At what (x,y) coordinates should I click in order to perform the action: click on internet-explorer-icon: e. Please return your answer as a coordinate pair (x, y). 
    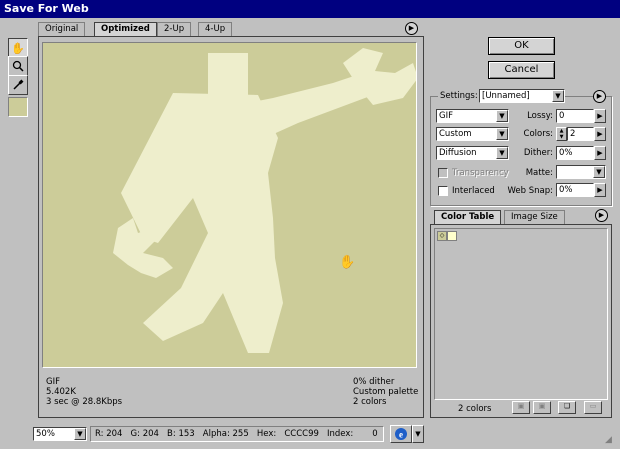
    Looking at the image, I should click on (401, 434).